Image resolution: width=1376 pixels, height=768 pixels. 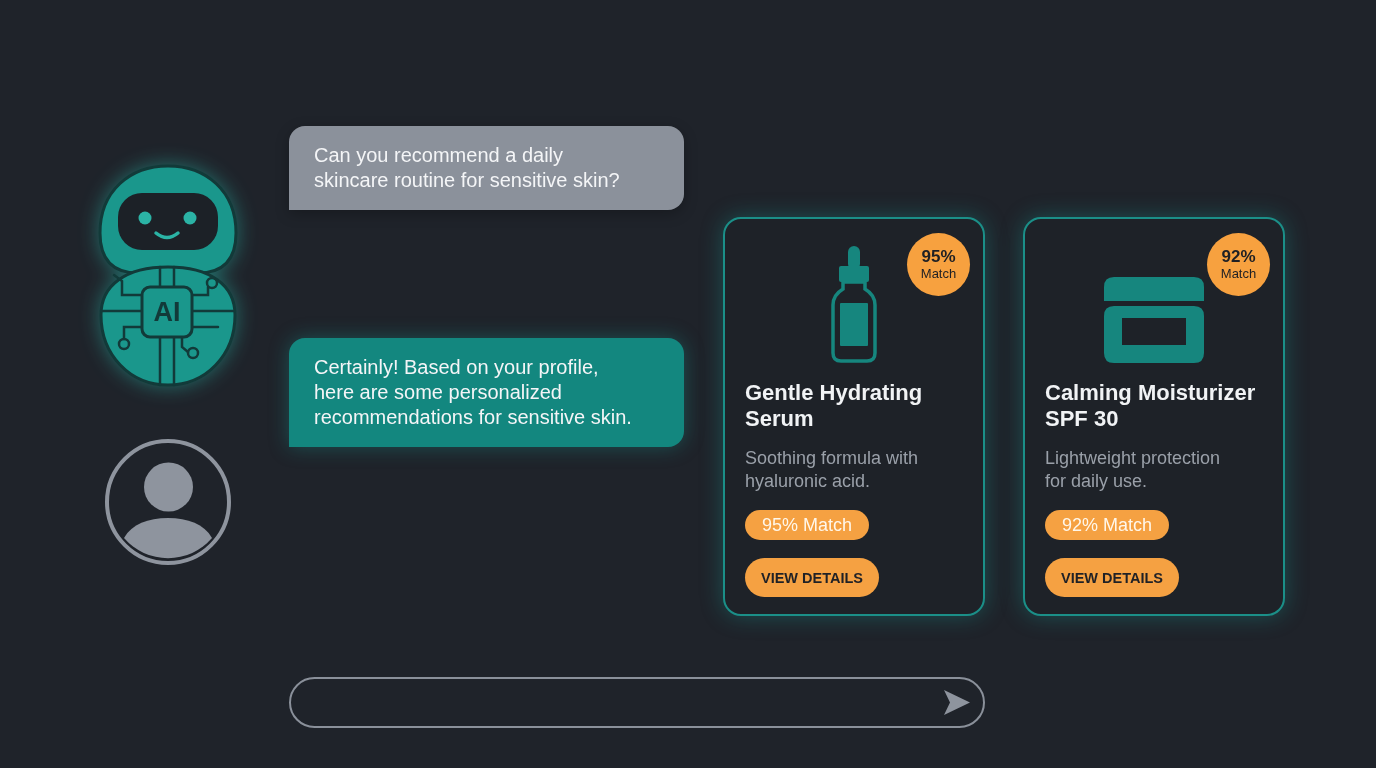 What do you see at coordinates (832, 470) in the screenshot?
I see `product-description: Soothing formula with hyaluronic acid.` at bounding box center [832, 470].